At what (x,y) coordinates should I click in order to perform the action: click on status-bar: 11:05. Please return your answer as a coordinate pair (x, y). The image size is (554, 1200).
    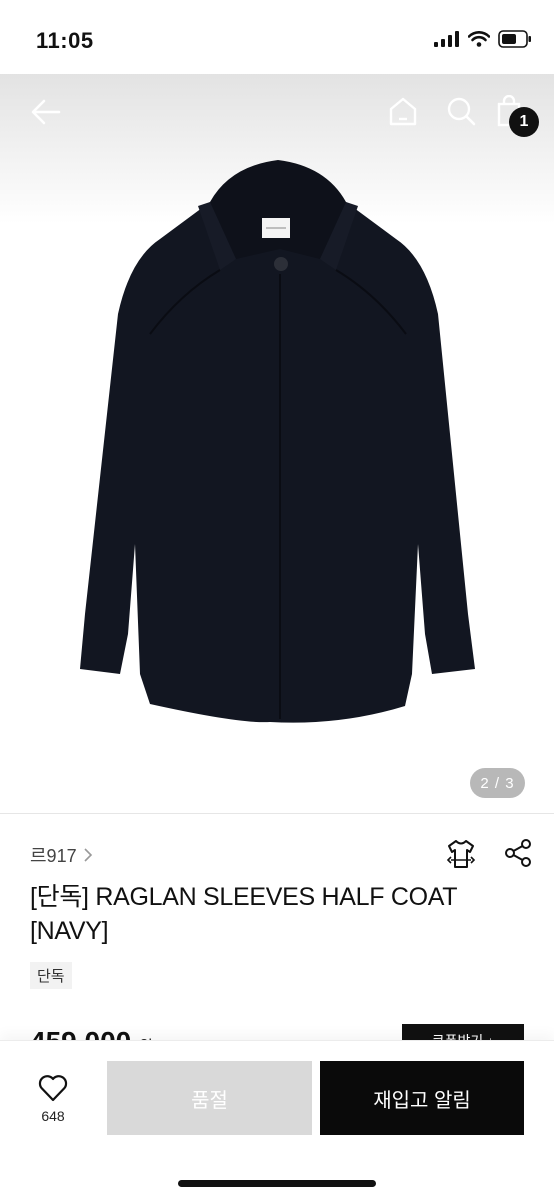
    Looking at the image, I should click on (277, 37).